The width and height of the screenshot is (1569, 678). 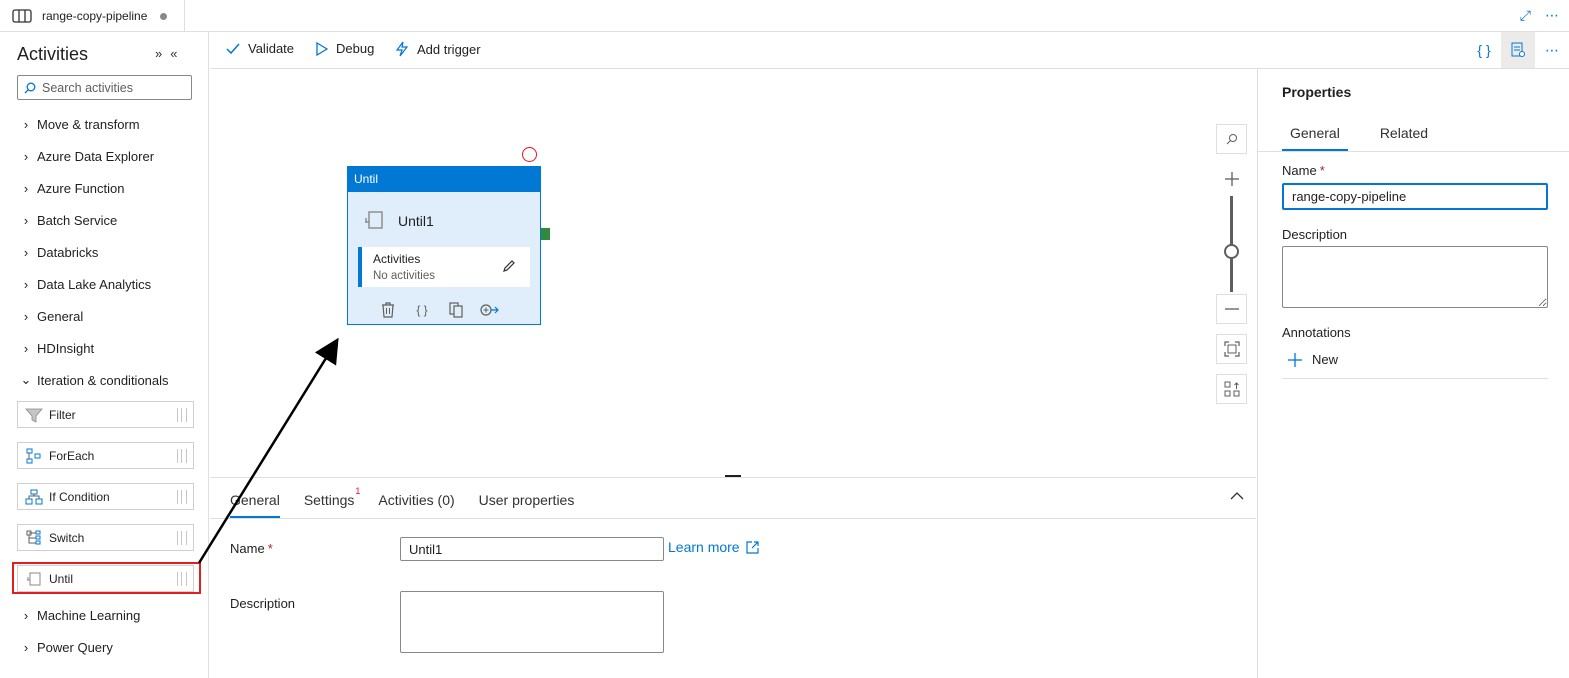 I want to click on search-activities-box, so click(x=104, y=87).